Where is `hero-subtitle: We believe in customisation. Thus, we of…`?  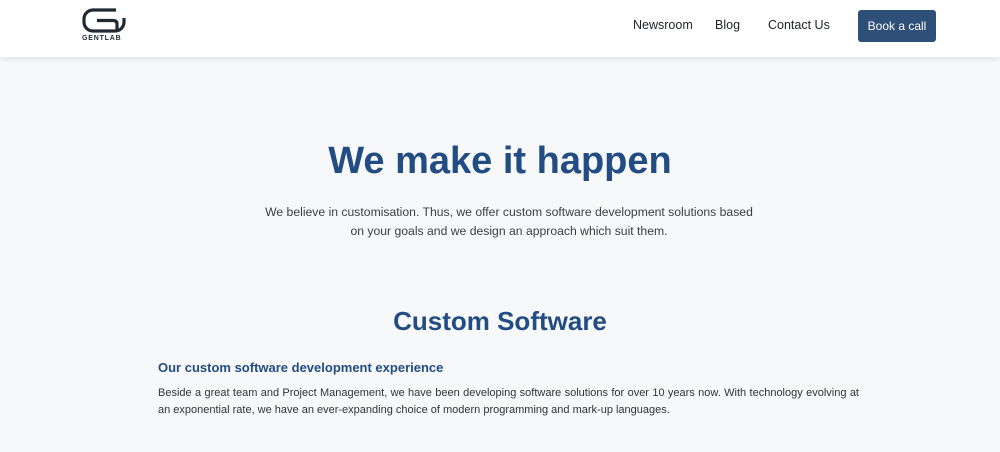 hero-subtitle: We believe in customisation. Thus, we of… is located at coordinates (509, 221).